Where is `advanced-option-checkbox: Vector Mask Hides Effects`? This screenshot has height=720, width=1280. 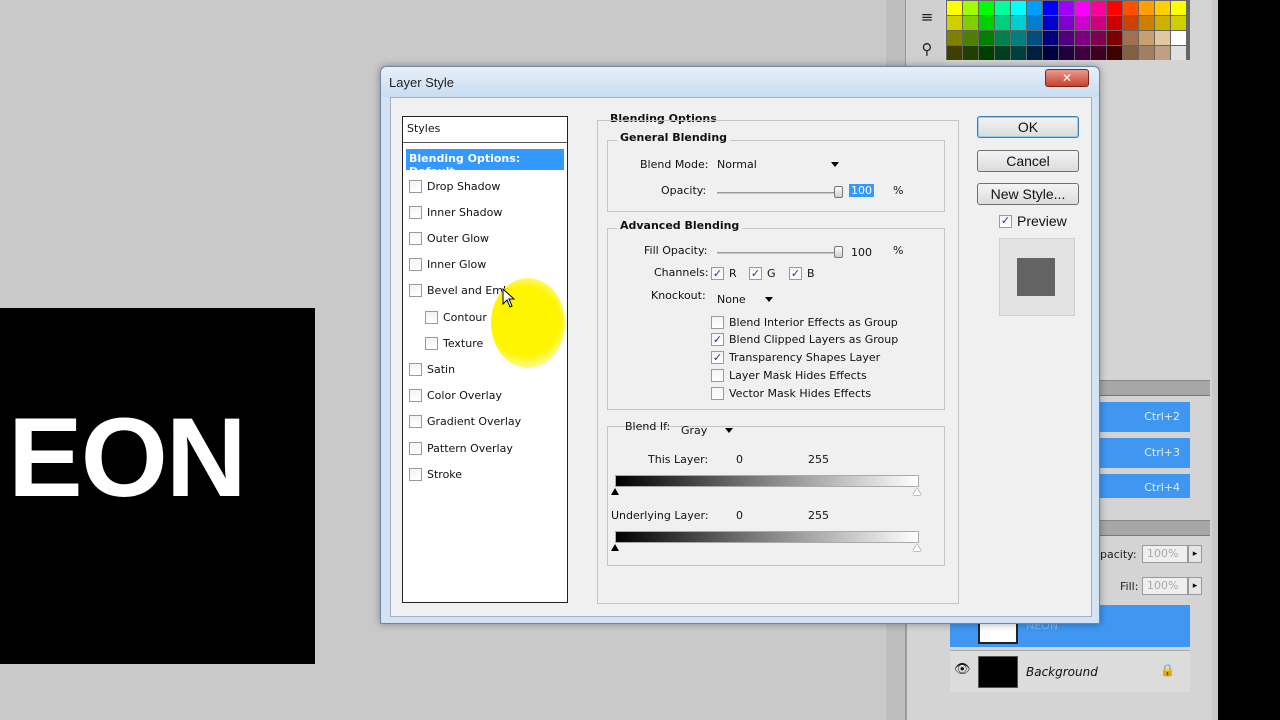
advanced-option-checkbox: Vector Mask Hides Effects is located at coordinates (791, 393).